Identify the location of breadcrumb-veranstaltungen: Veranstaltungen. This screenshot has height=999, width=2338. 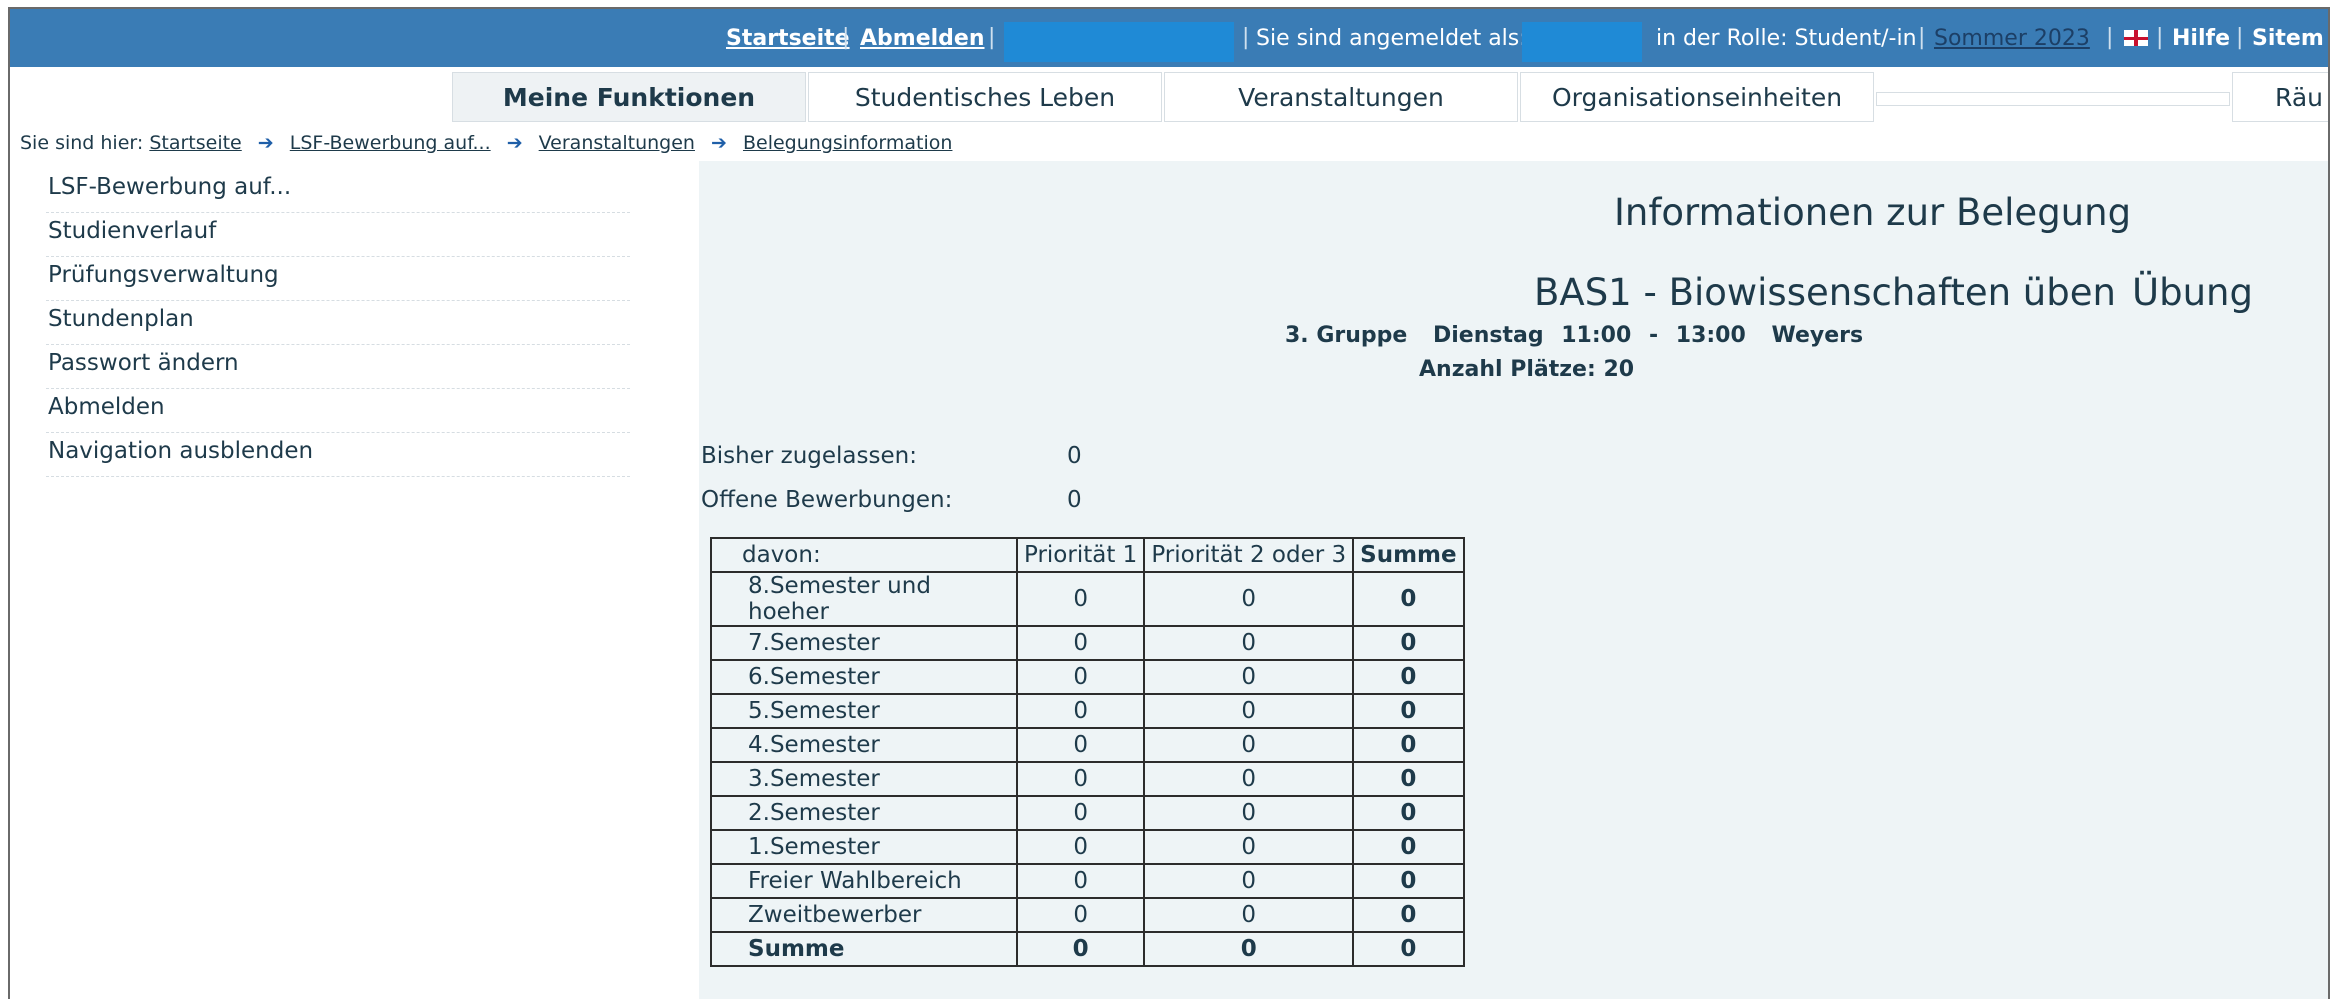
(617, 143).